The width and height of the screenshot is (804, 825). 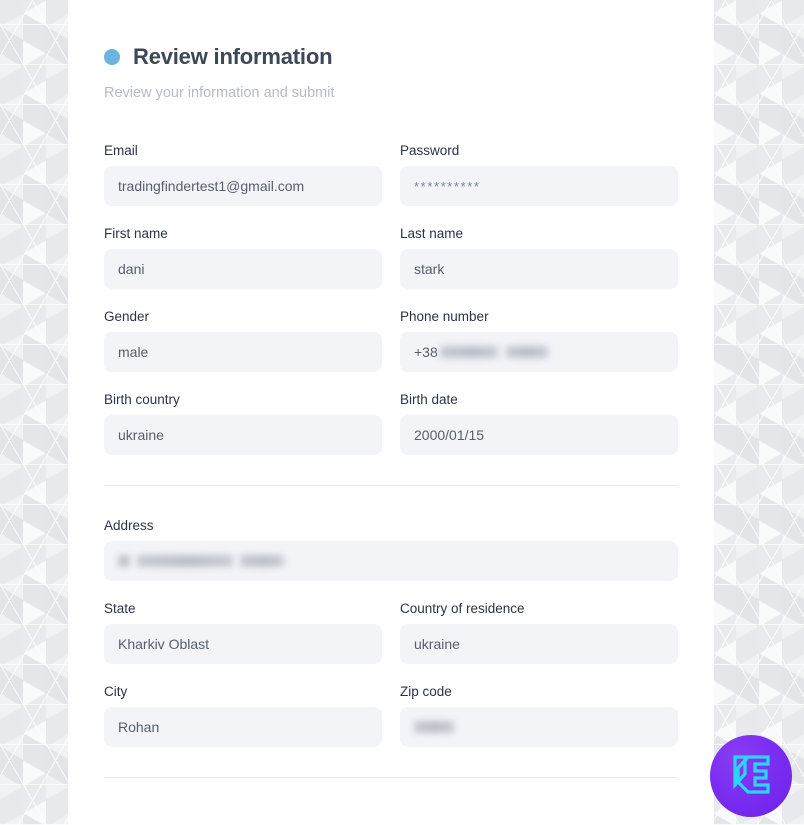 What do you see at coordinates (426, 352) in the screenshot?
I see `phone-prefix: +38` at bounding box center [426, 352].